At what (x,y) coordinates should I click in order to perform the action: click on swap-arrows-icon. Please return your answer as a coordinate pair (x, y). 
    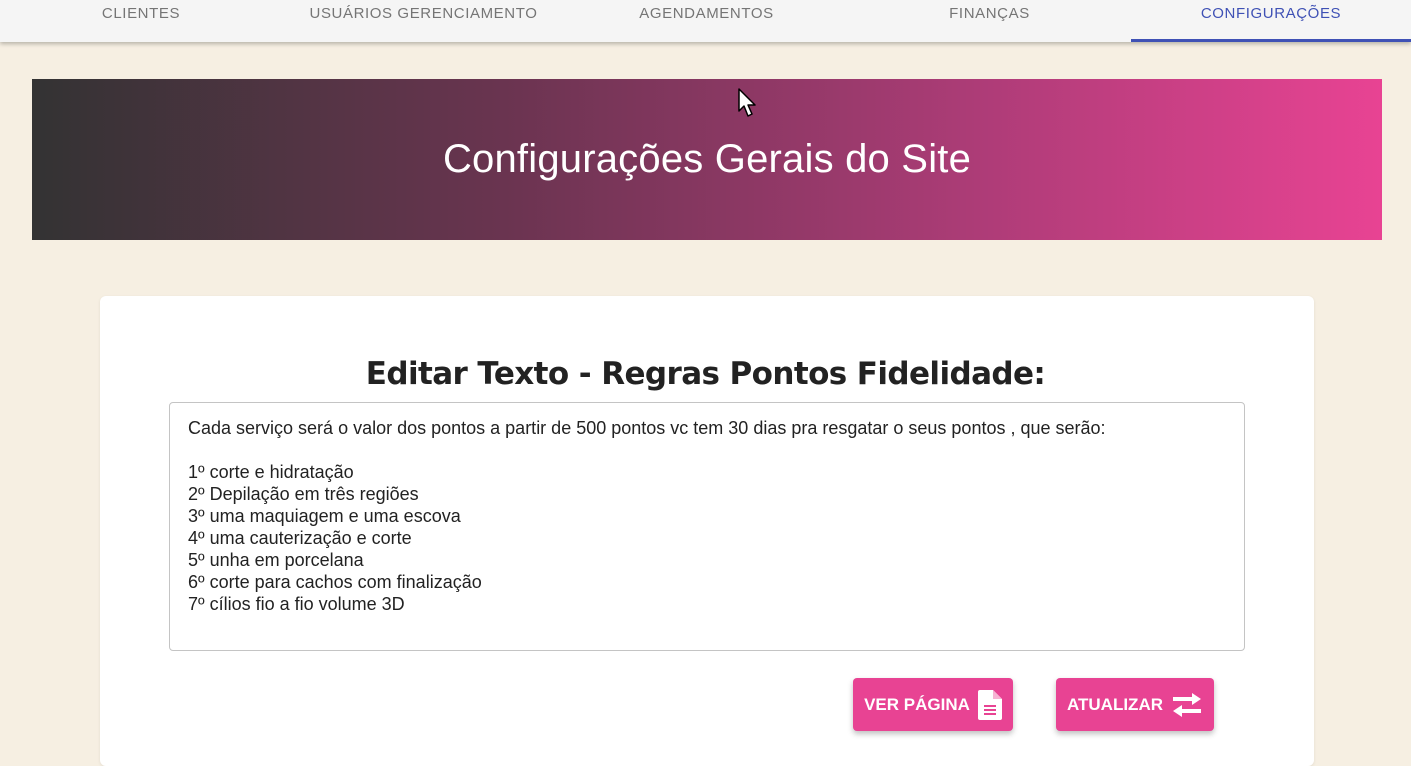
    Looking at the image, I should click on (1187, 705).